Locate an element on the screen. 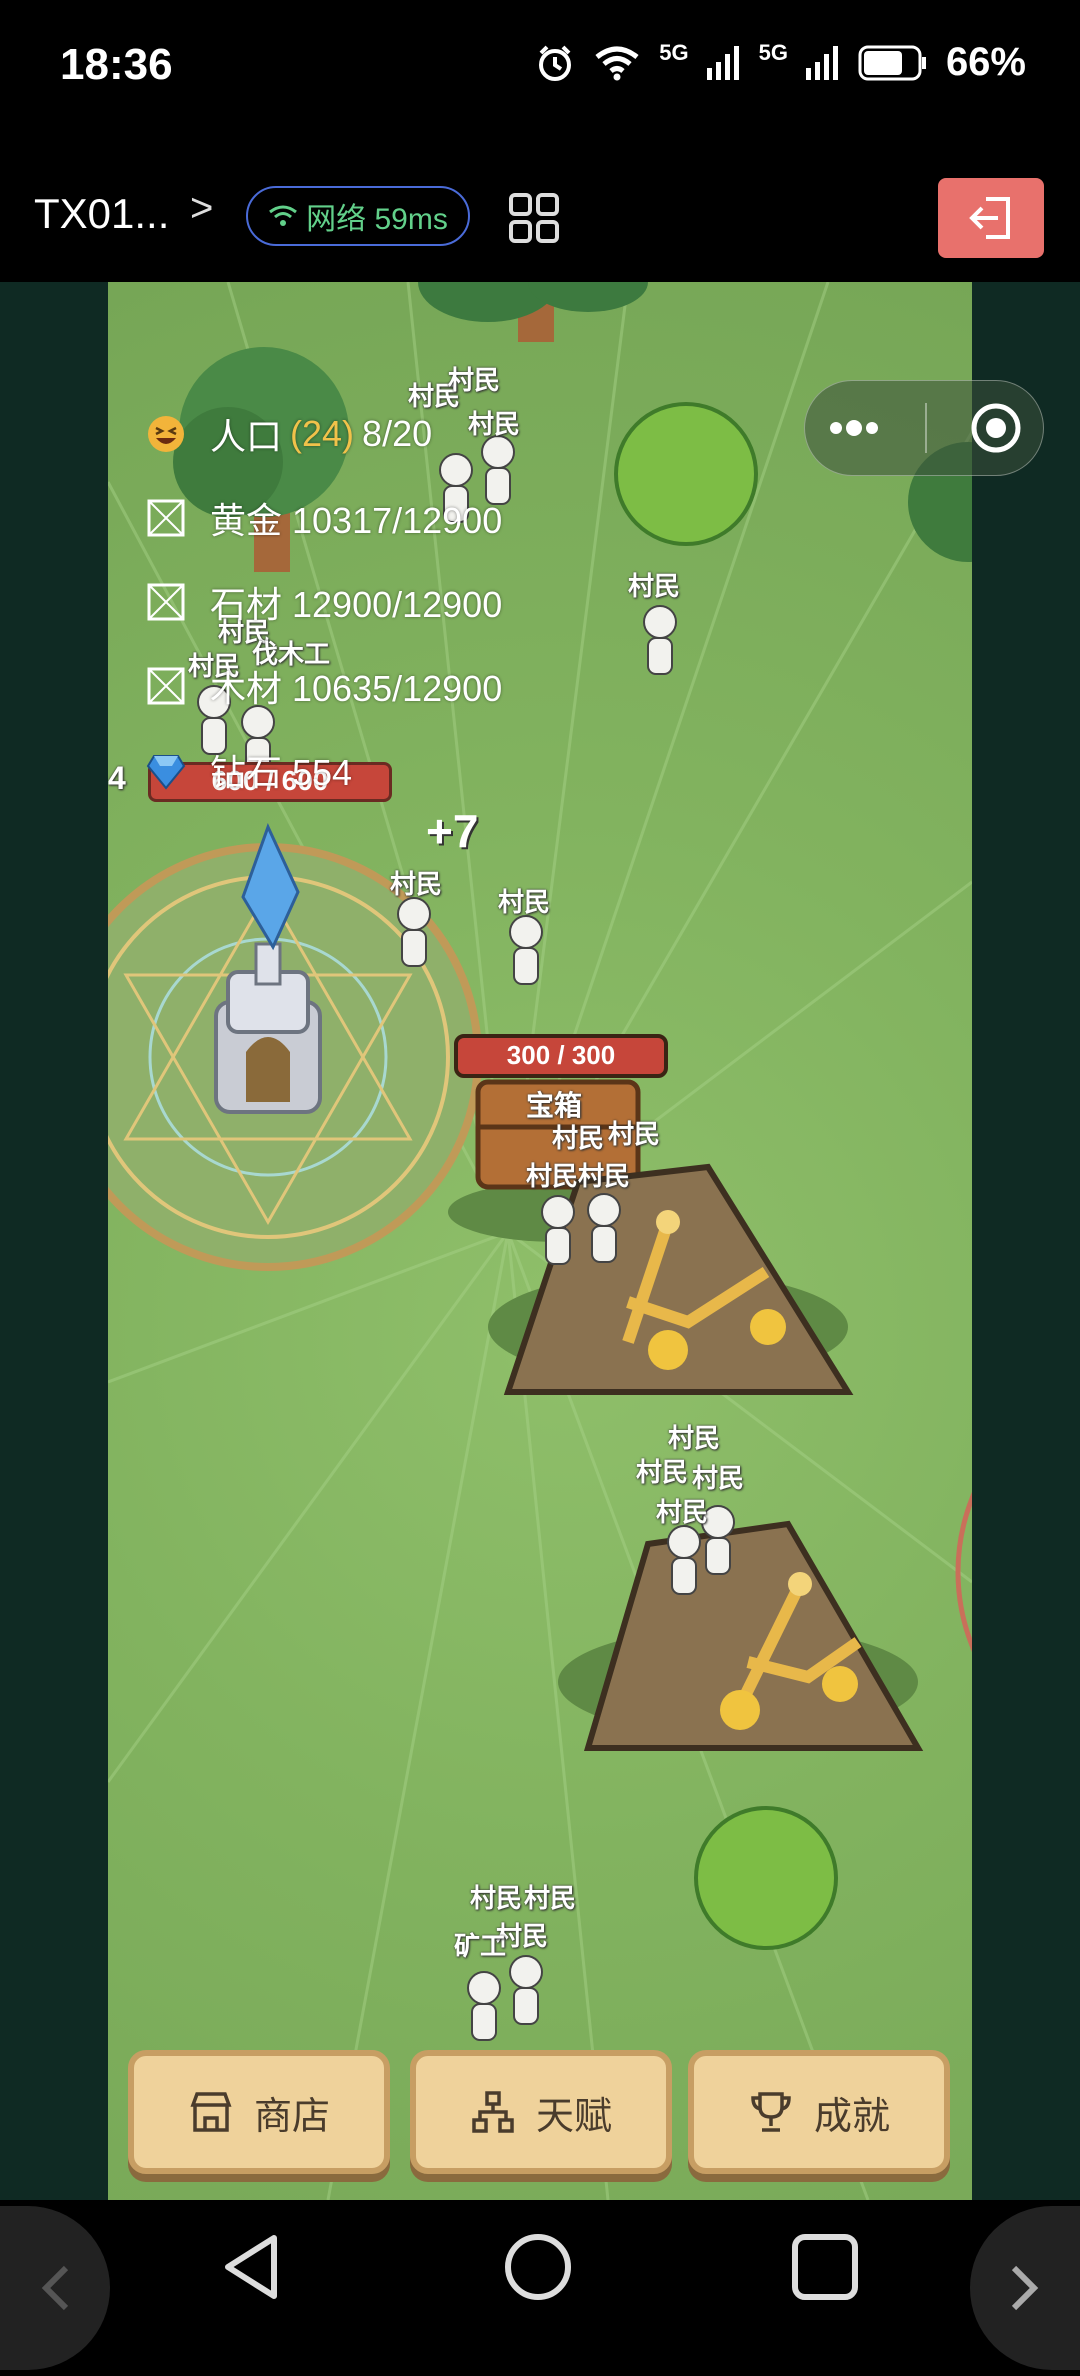 This screenshot has height=2376, width=1080. stone-value: 石材 12900/12900 is located at coordinates (356, 604).